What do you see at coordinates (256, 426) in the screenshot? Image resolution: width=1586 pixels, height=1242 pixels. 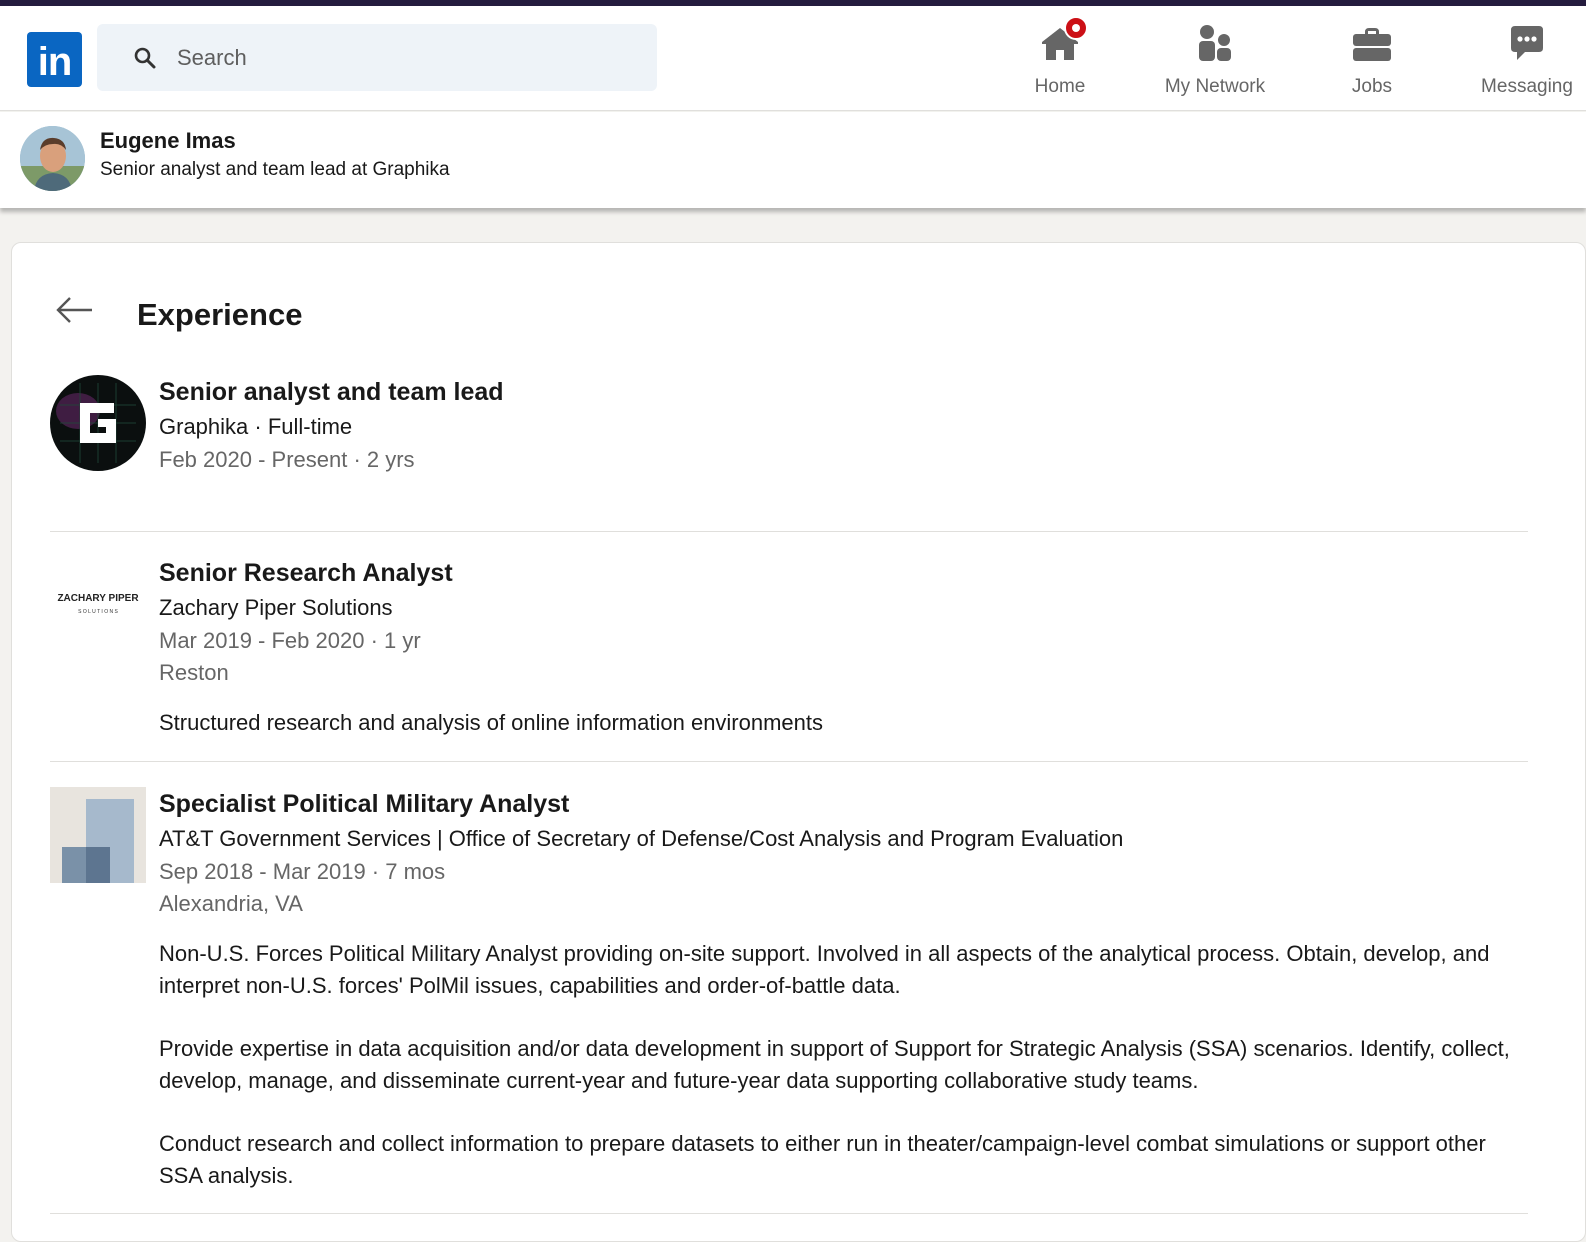 I see `company-name: Graphika · Full-time` at bounding box center [256, 426].